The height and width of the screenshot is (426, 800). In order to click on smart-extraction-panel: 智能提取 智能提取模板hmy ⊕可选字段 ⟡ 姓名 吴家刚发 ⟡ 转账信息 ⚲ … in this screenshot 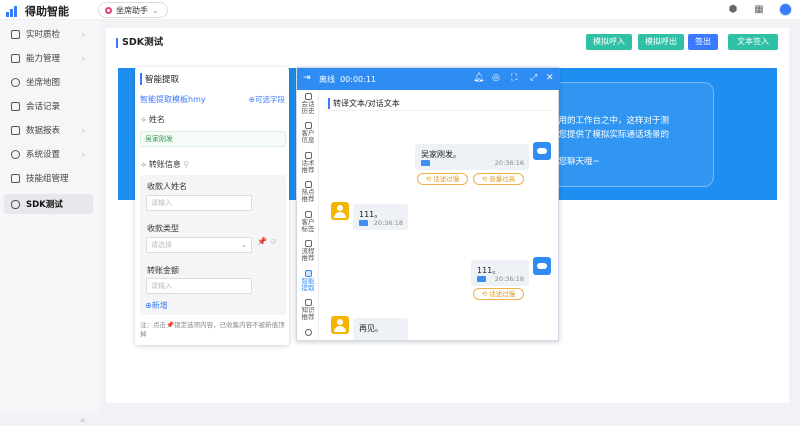, I will do `click(212, 206)`.